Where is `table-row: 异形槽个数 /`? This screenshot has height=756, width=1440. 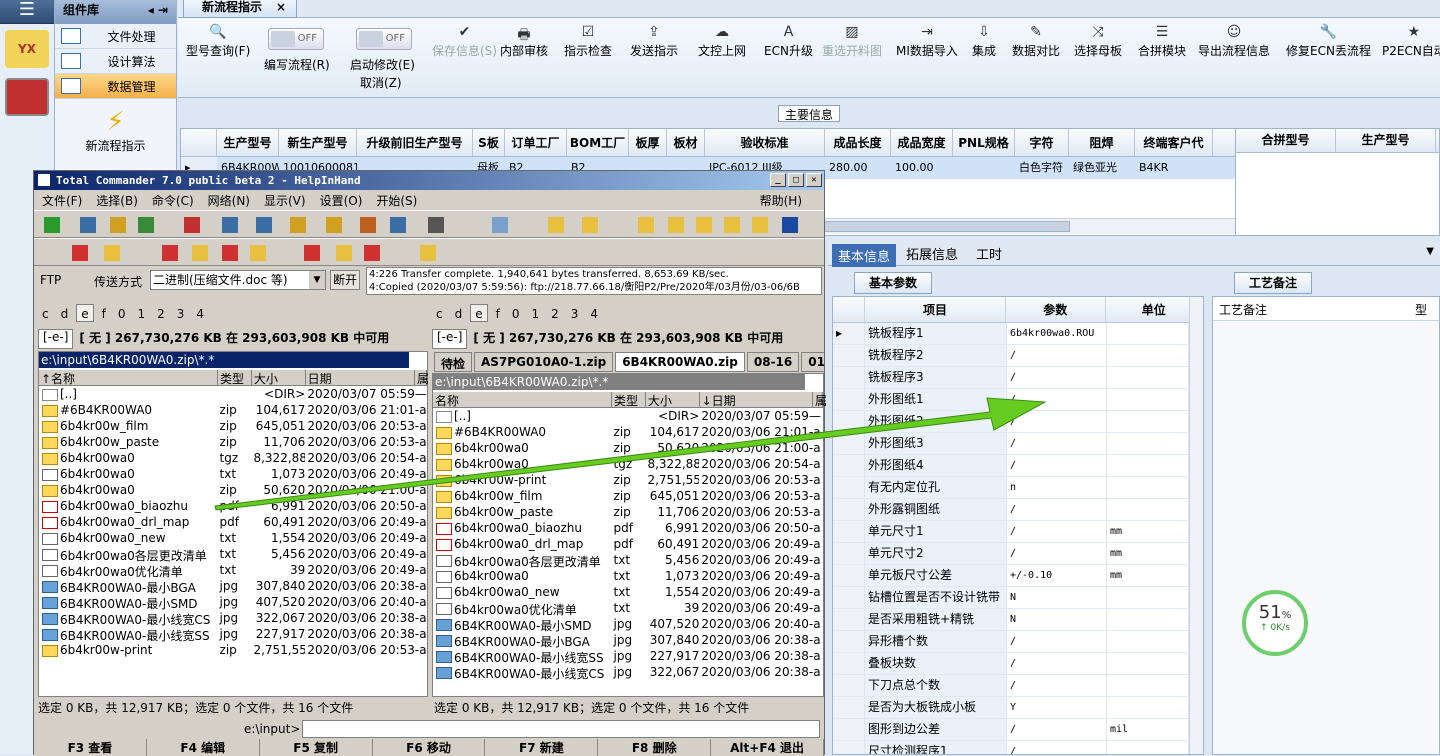
table-row: 异形槽个数 / is located at coordinates (1018, 642).